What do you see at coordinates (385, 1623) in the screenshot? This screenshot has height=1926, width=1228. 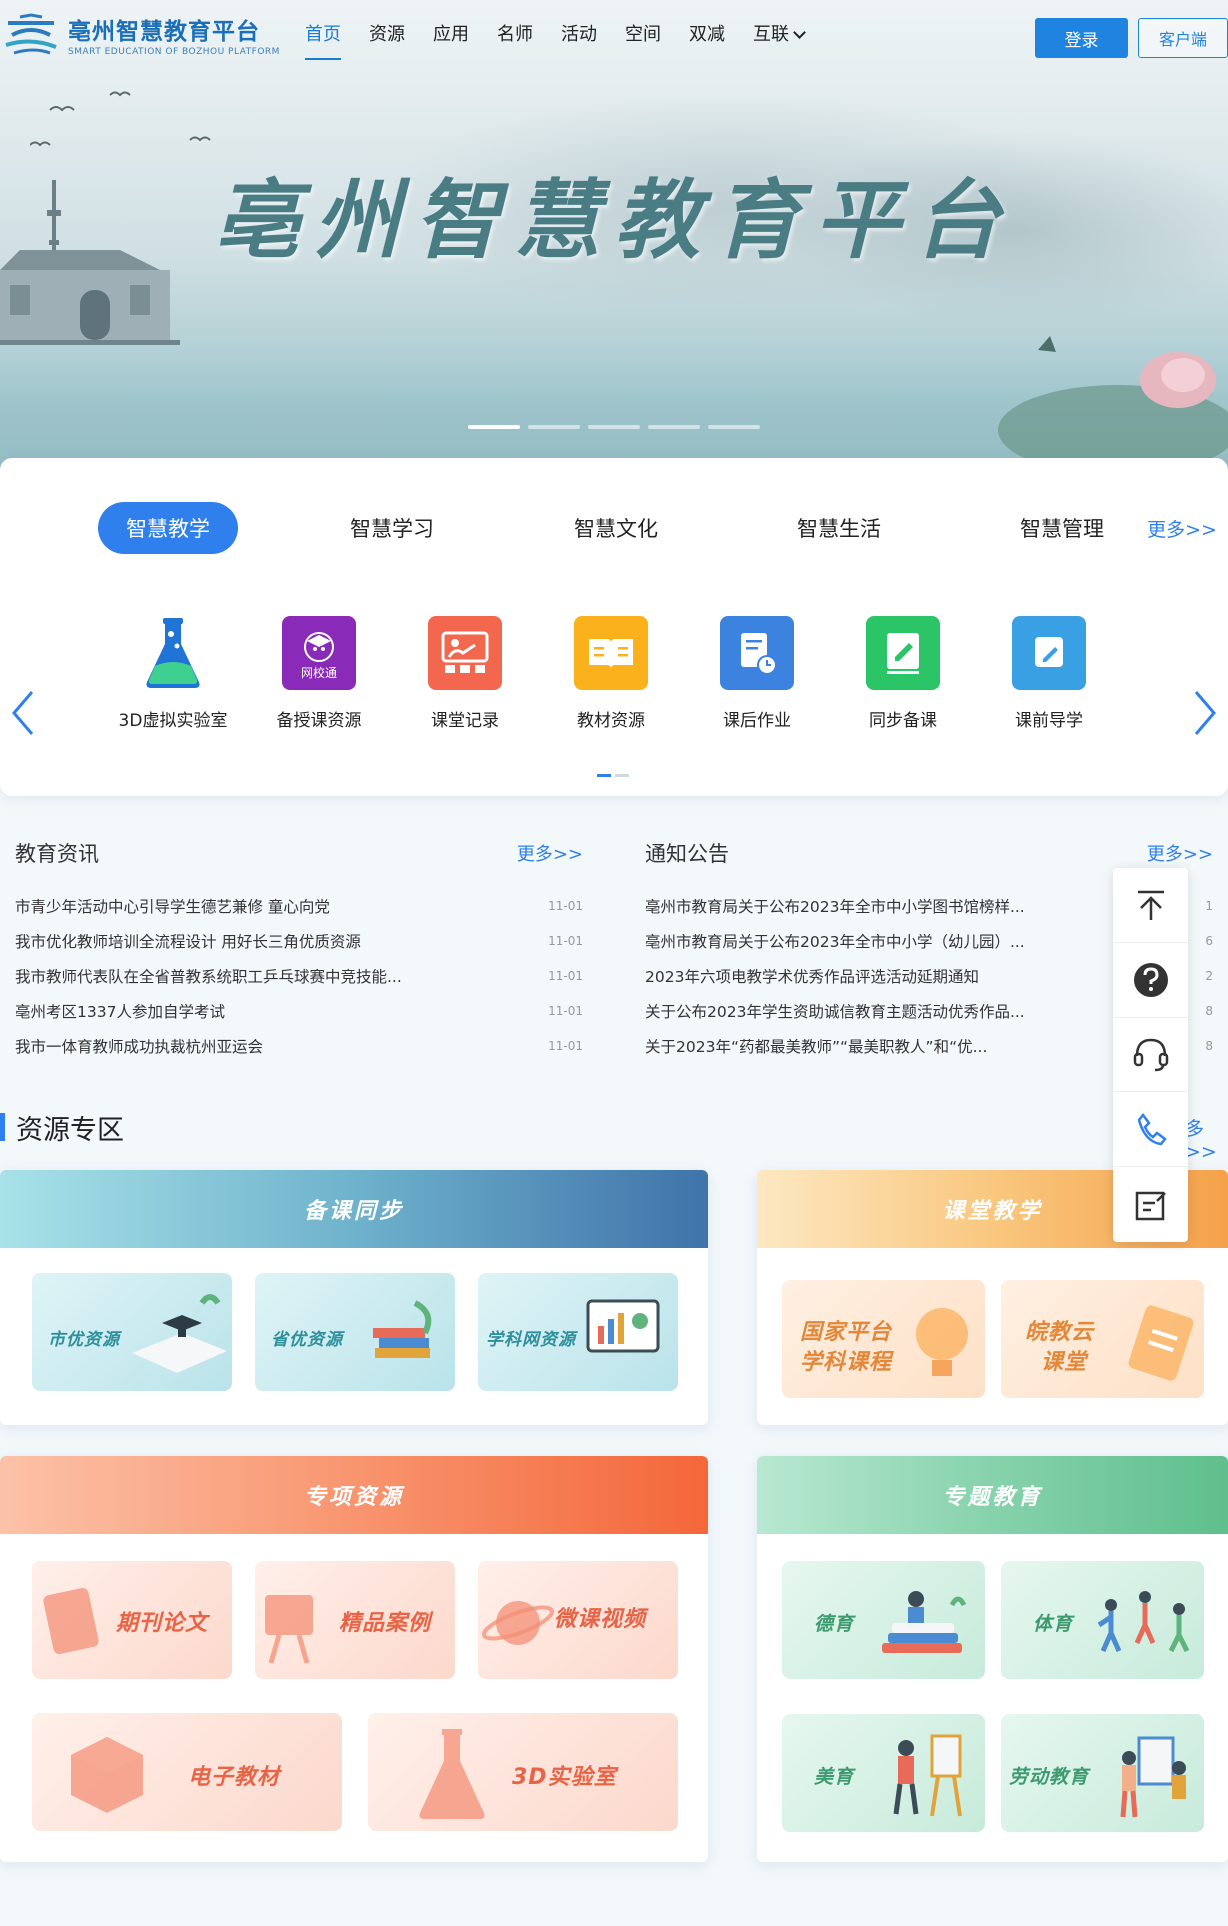 I see `tile-label: 精品案例` at bounding box center [385, 1623].